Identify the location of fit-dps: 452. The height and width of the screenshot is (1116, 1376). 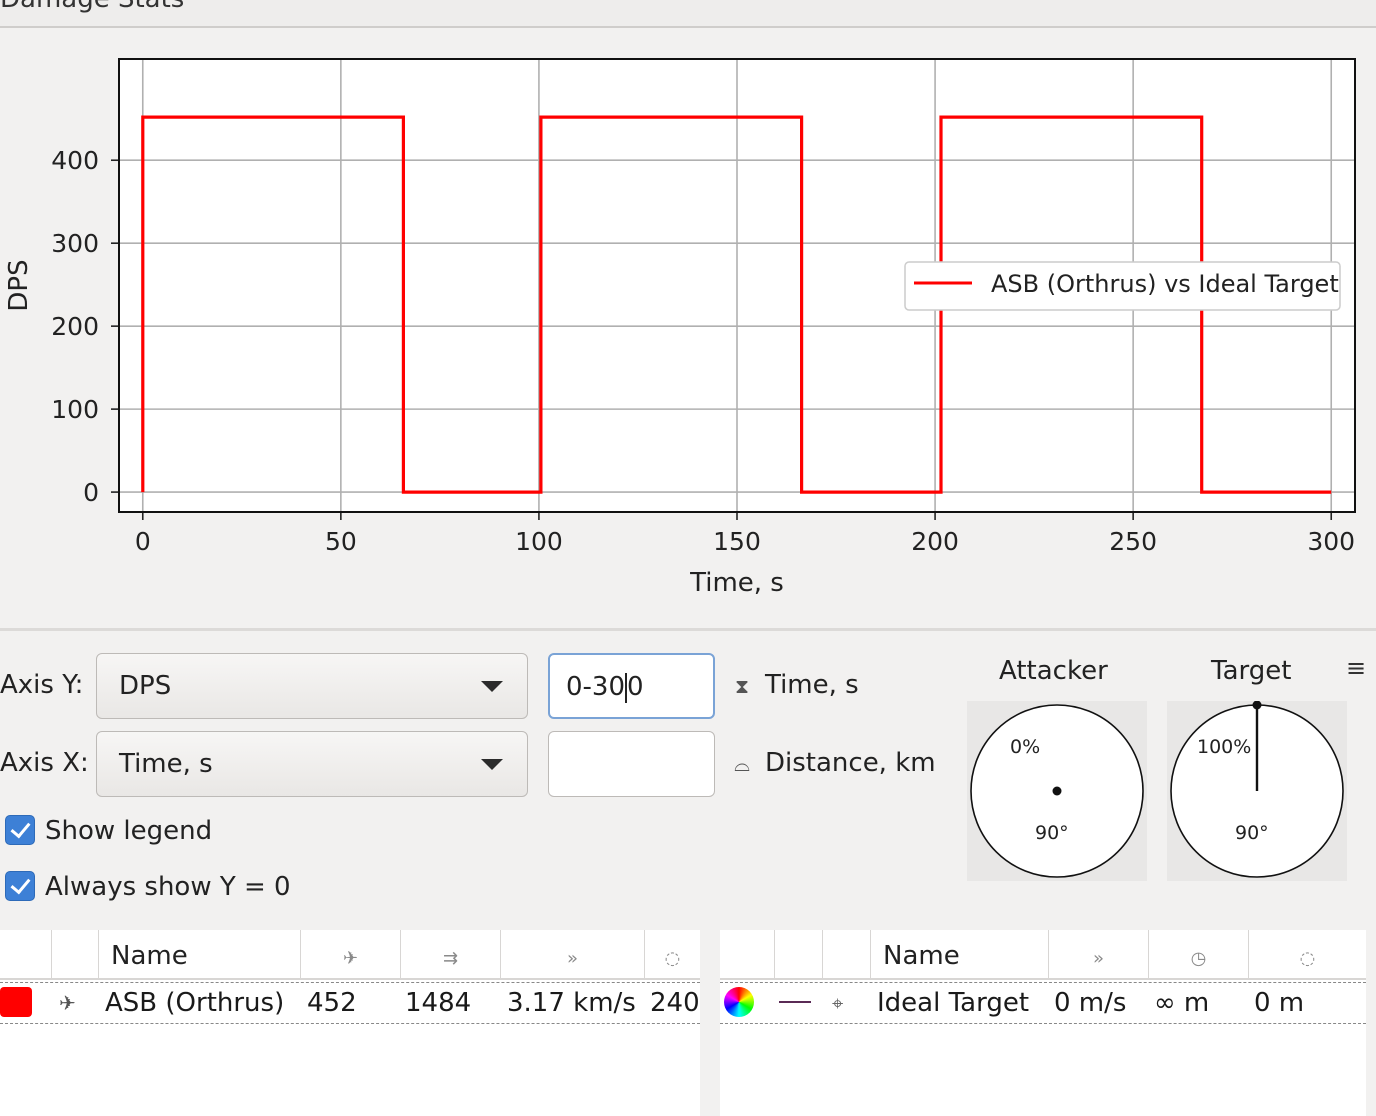
(332, 1003).